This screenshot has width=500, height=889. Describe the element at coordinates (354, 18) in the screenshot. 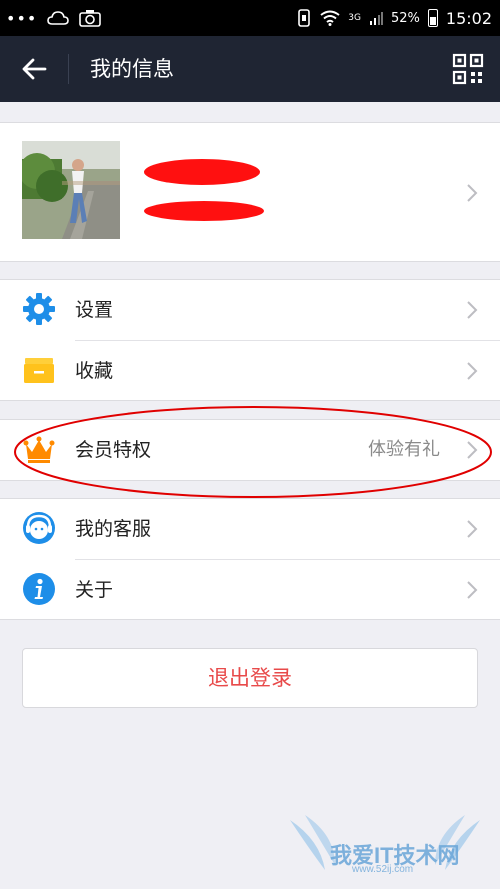

I see `network-type: 3G` at that location.